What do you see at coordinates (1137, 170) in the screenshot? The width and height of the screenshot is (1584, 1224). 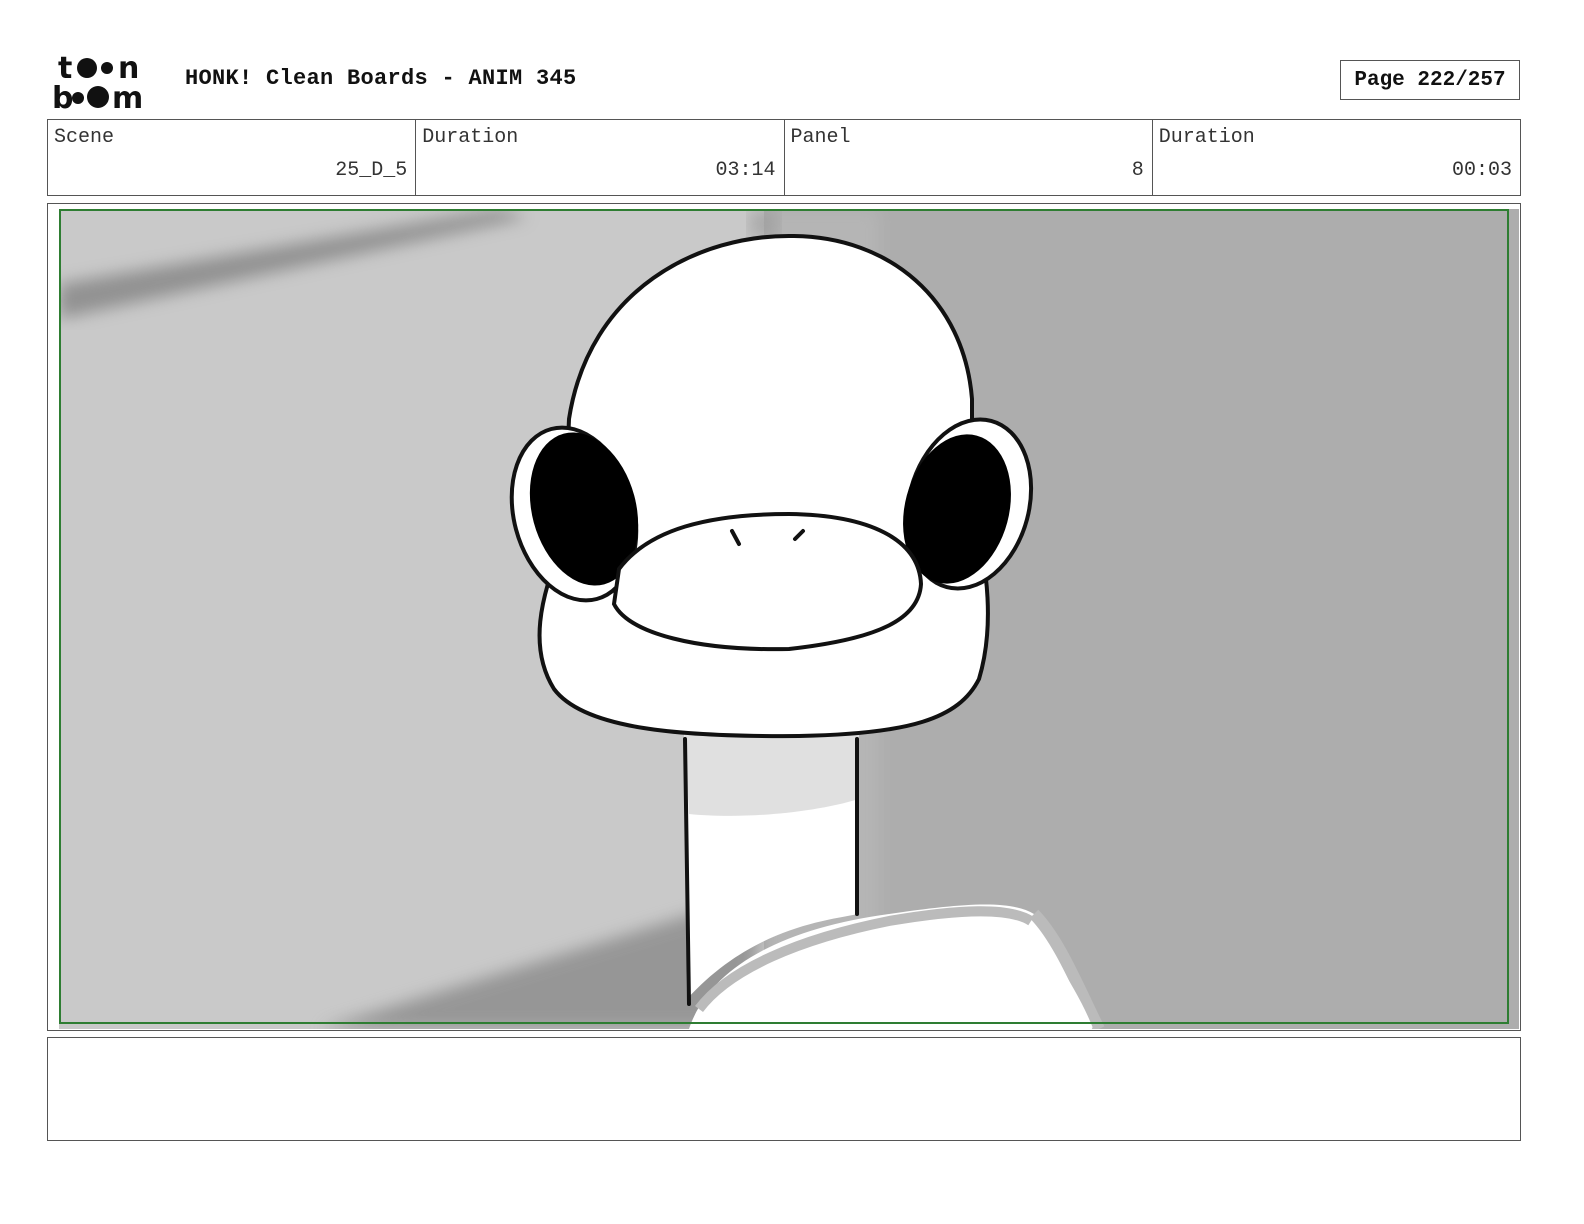 I see `panel-value: 8` at bounding box center [1137, 170].